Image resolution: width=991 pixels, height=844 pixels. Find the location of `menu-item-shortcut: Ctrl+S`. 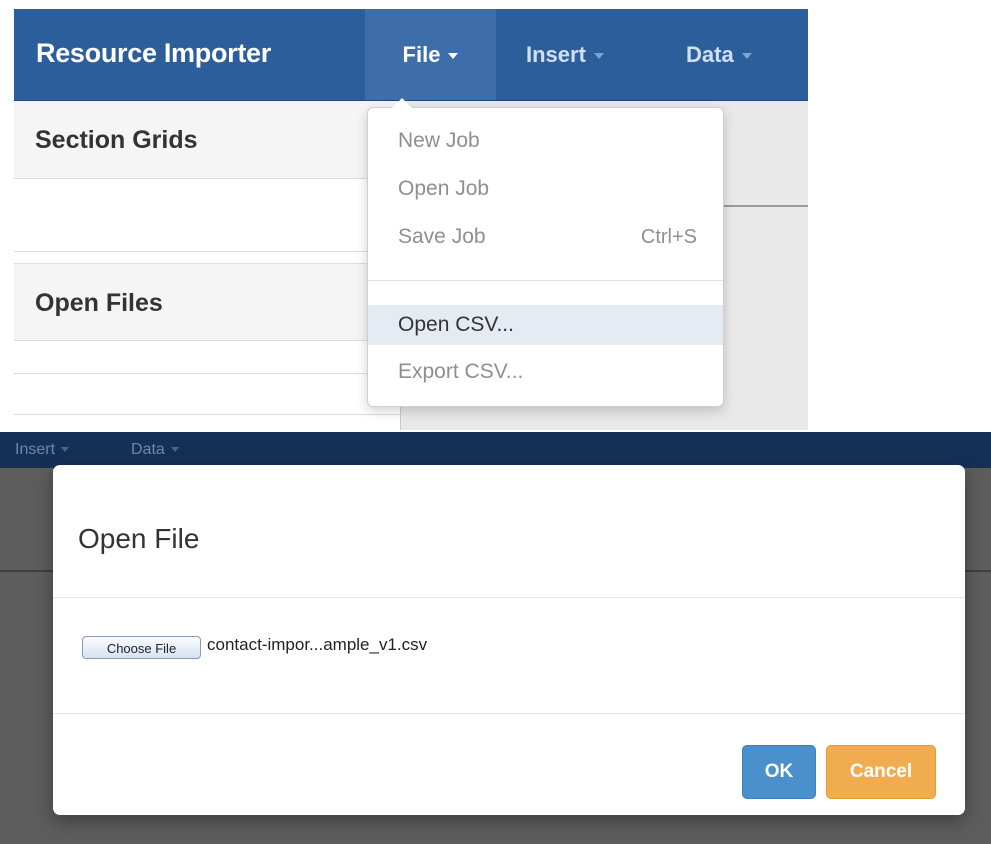

menu-item-shortcut: Ctrl+S is located at coordinates (668, 237).